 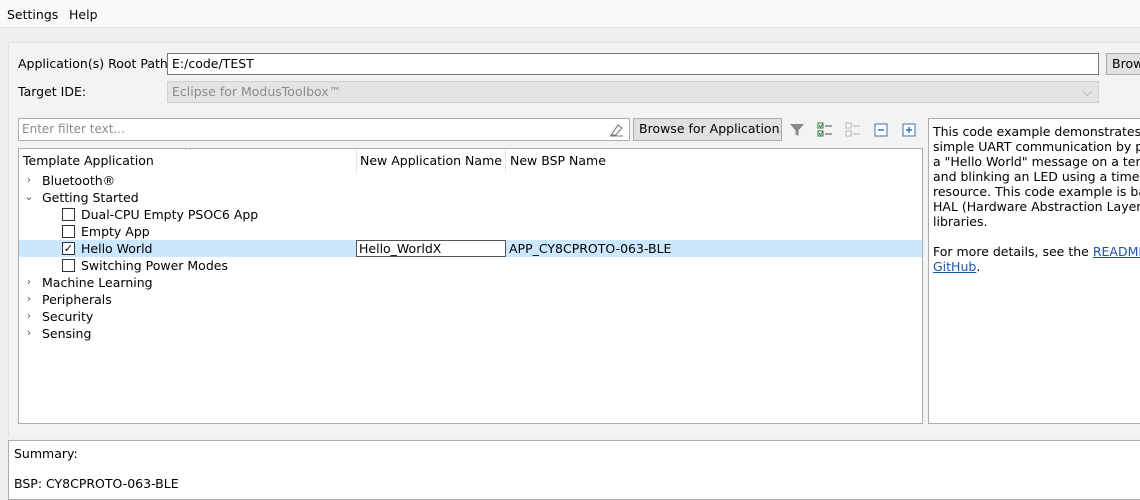 I want to click on tree-label: Sensing, so click(x=67, y=333).